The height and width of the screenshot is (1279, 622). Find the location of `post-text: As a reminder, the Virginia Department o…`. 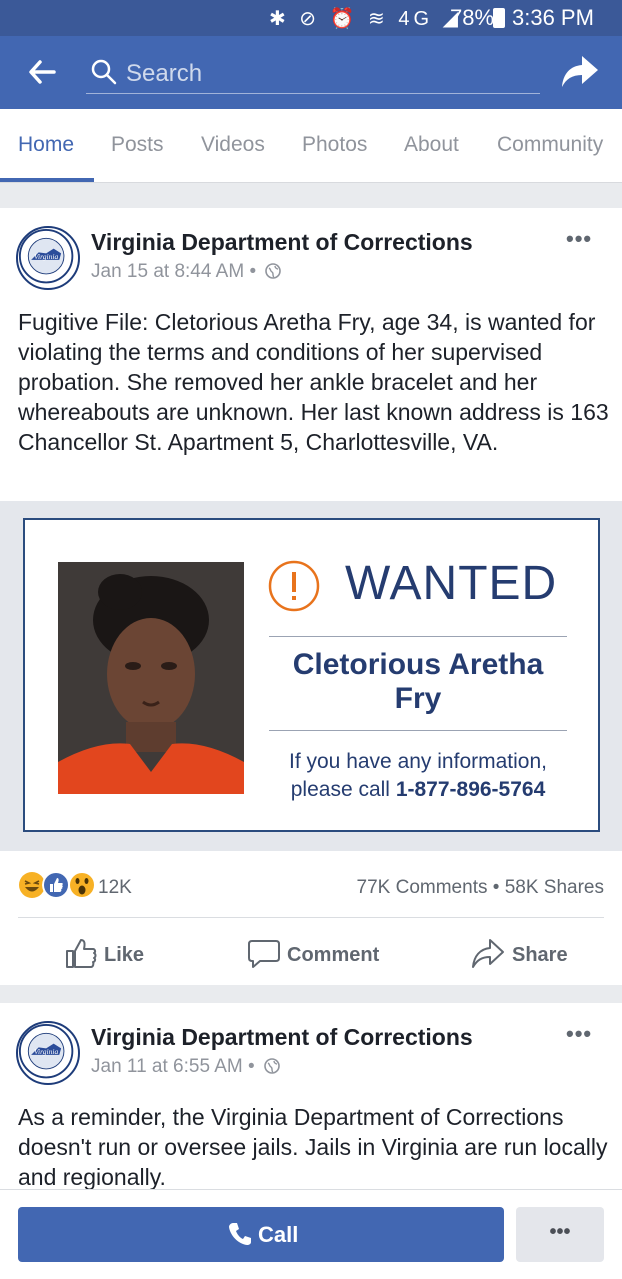

post-text: As a reminder, the Virginia Department o… is located at coordinates (313, 1147).